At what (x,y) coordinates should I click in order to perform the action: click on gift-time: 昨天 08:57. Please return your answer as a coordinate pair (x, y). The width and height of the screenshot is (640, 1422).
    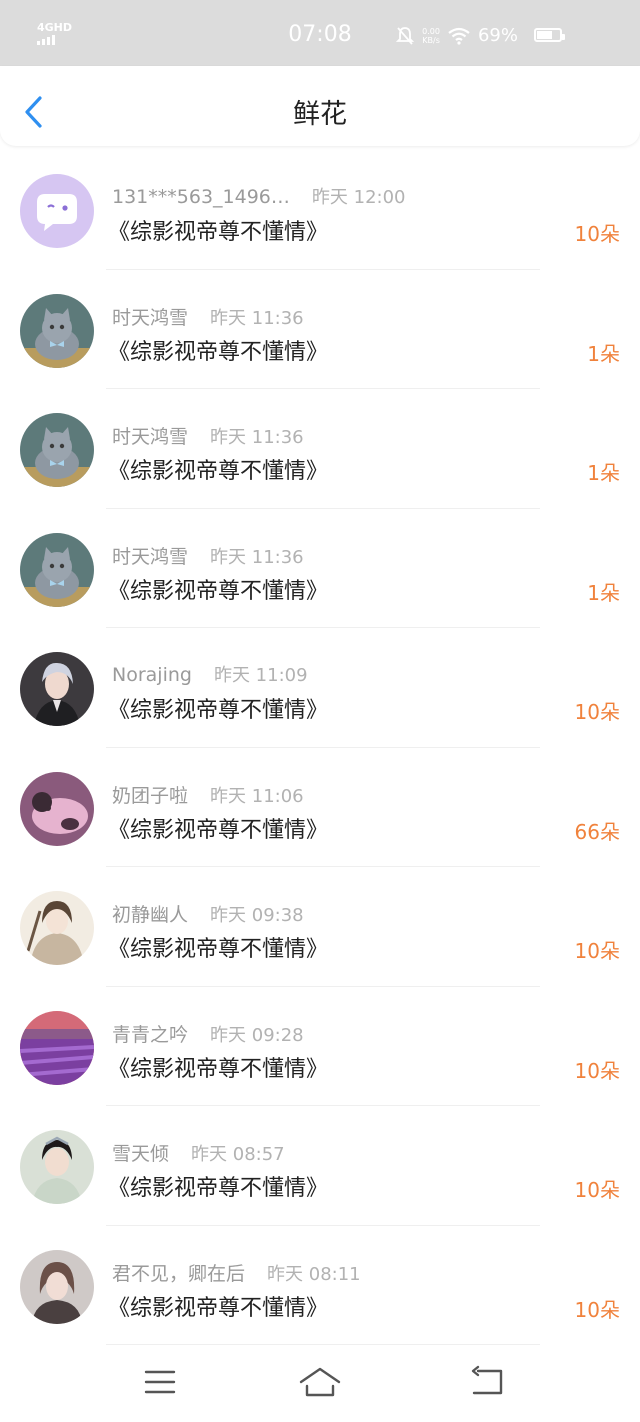
    Looking at the image, I should click on (238, 1154).